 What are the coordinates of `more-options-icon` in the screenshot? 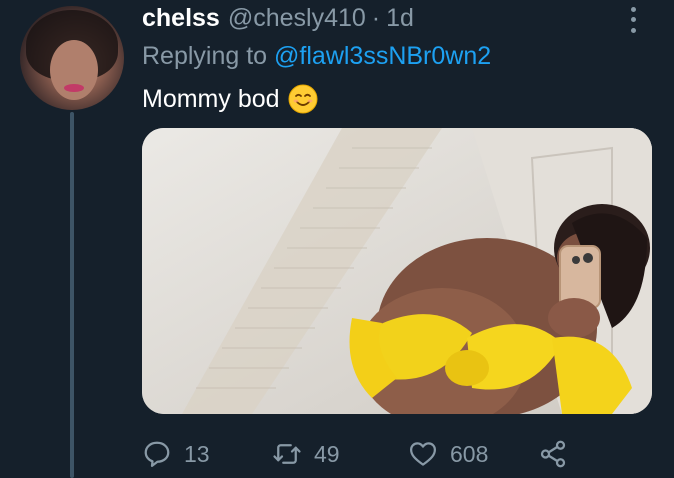 It's located at (633, 20).